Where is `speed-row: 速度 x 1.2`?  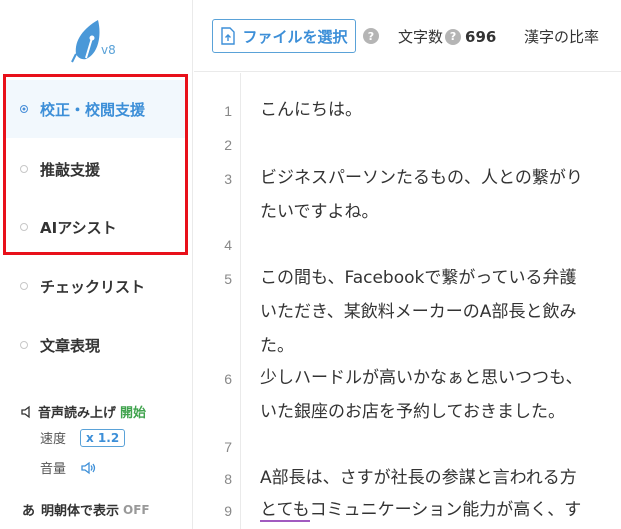
speed-row: 速度 x 1.2 is located at coordinates (83, 437).